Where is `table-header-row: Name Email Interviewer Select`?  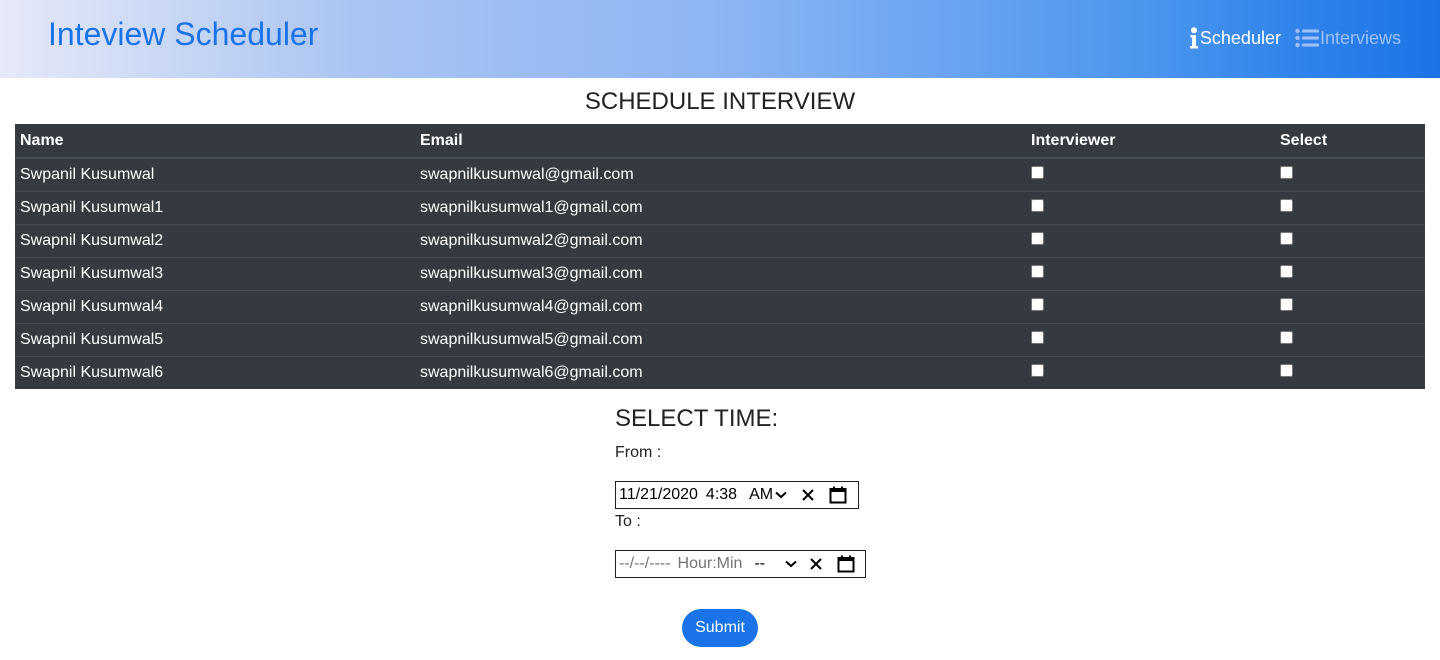
table-header-row: Name Email Interviewer Select is located at coordinates (720, 141).